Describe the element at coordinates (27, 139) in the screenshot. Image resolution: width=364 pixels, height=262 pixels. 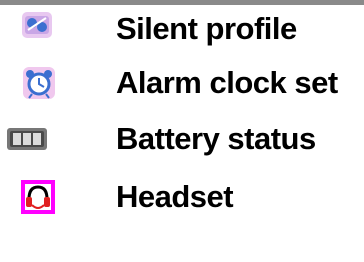
I see `battery-status-icon` at that location.